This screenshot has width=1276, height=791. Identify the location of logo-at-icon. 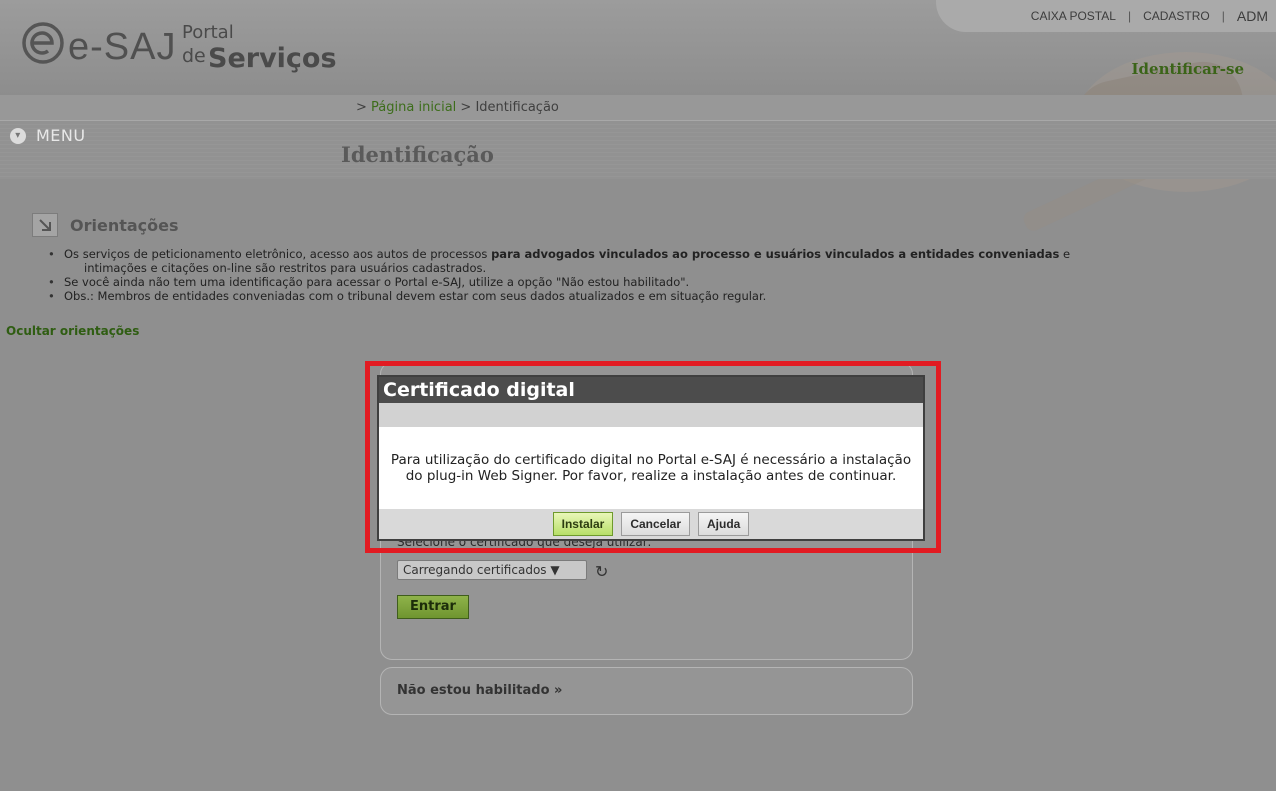
(43, 43).